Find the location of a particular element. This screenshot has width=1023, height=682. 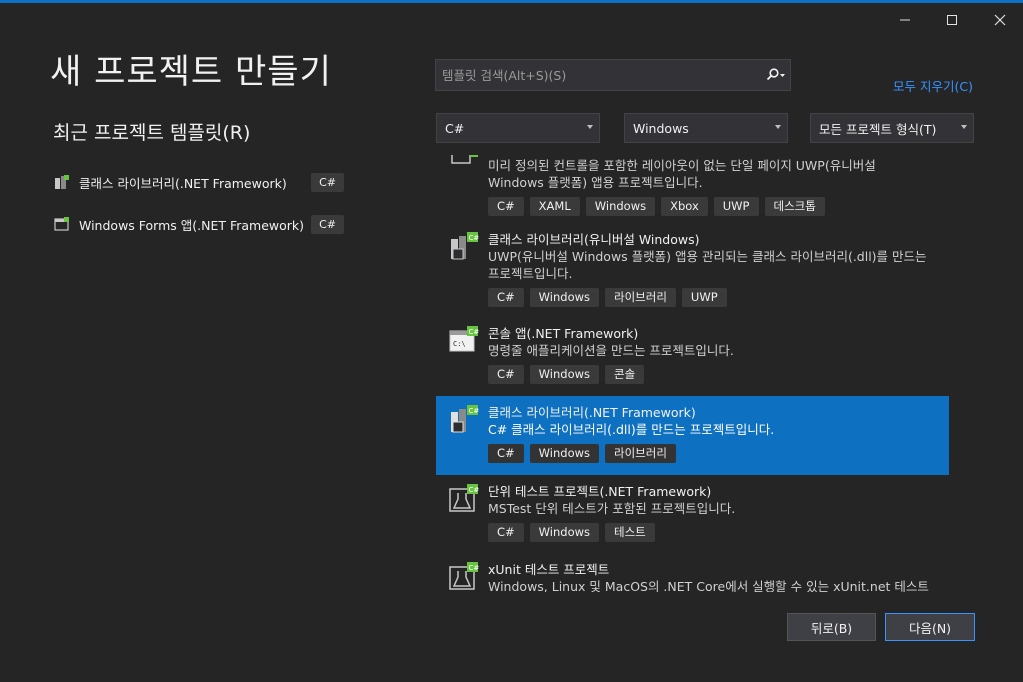

template-tags: C# Windows 테스트 is located at coordinates (718, 532).